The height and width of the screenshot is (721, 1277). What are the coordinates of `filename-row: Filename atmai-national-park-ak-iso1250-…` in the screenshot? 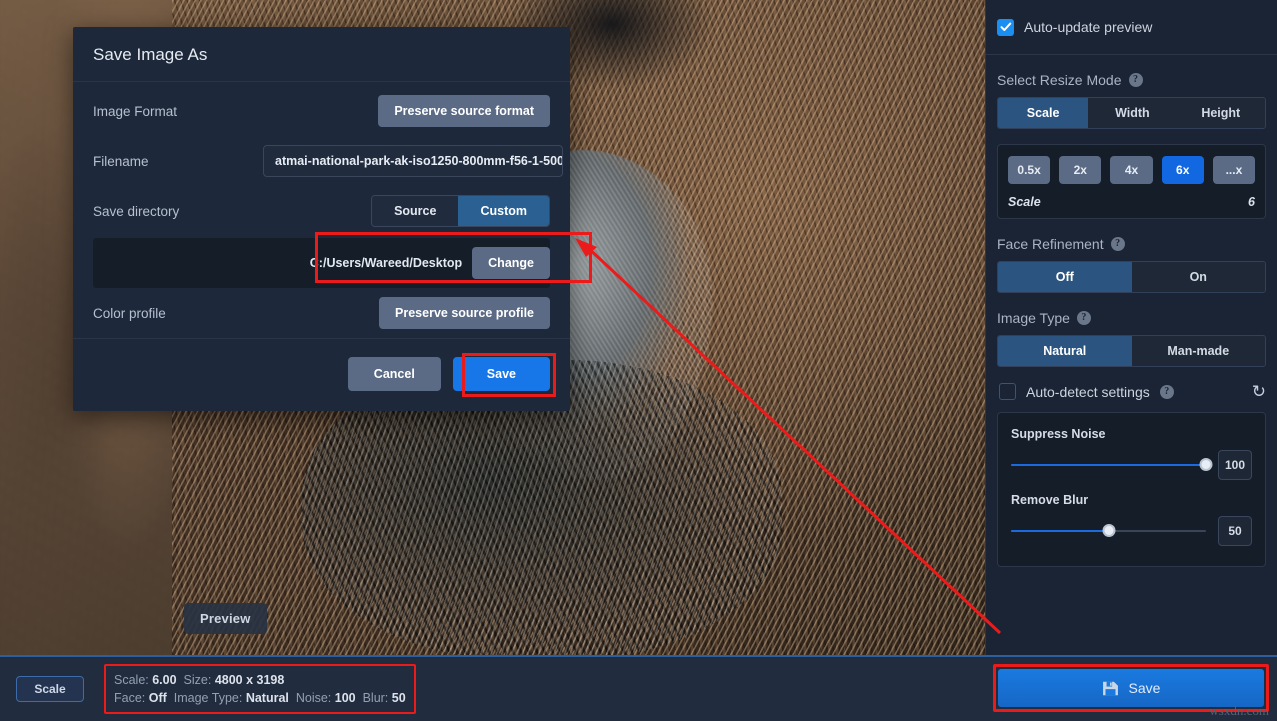 It's located at (328, 161).